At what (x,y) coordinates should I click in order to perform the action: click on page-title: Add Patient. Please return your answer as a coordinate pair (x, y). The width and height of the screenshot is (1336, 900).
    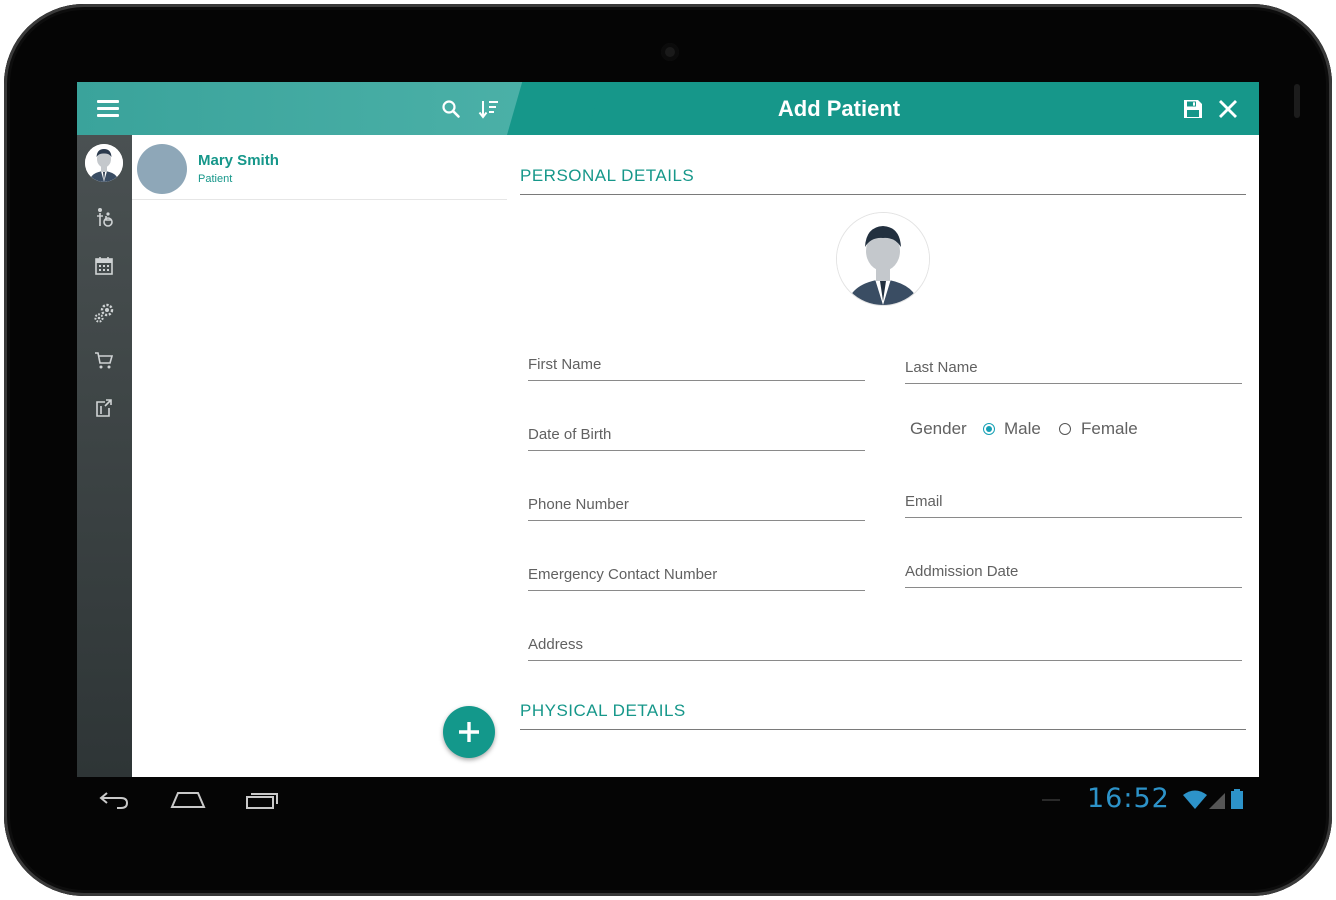
    Looking at the image, I should click on (839, 108).